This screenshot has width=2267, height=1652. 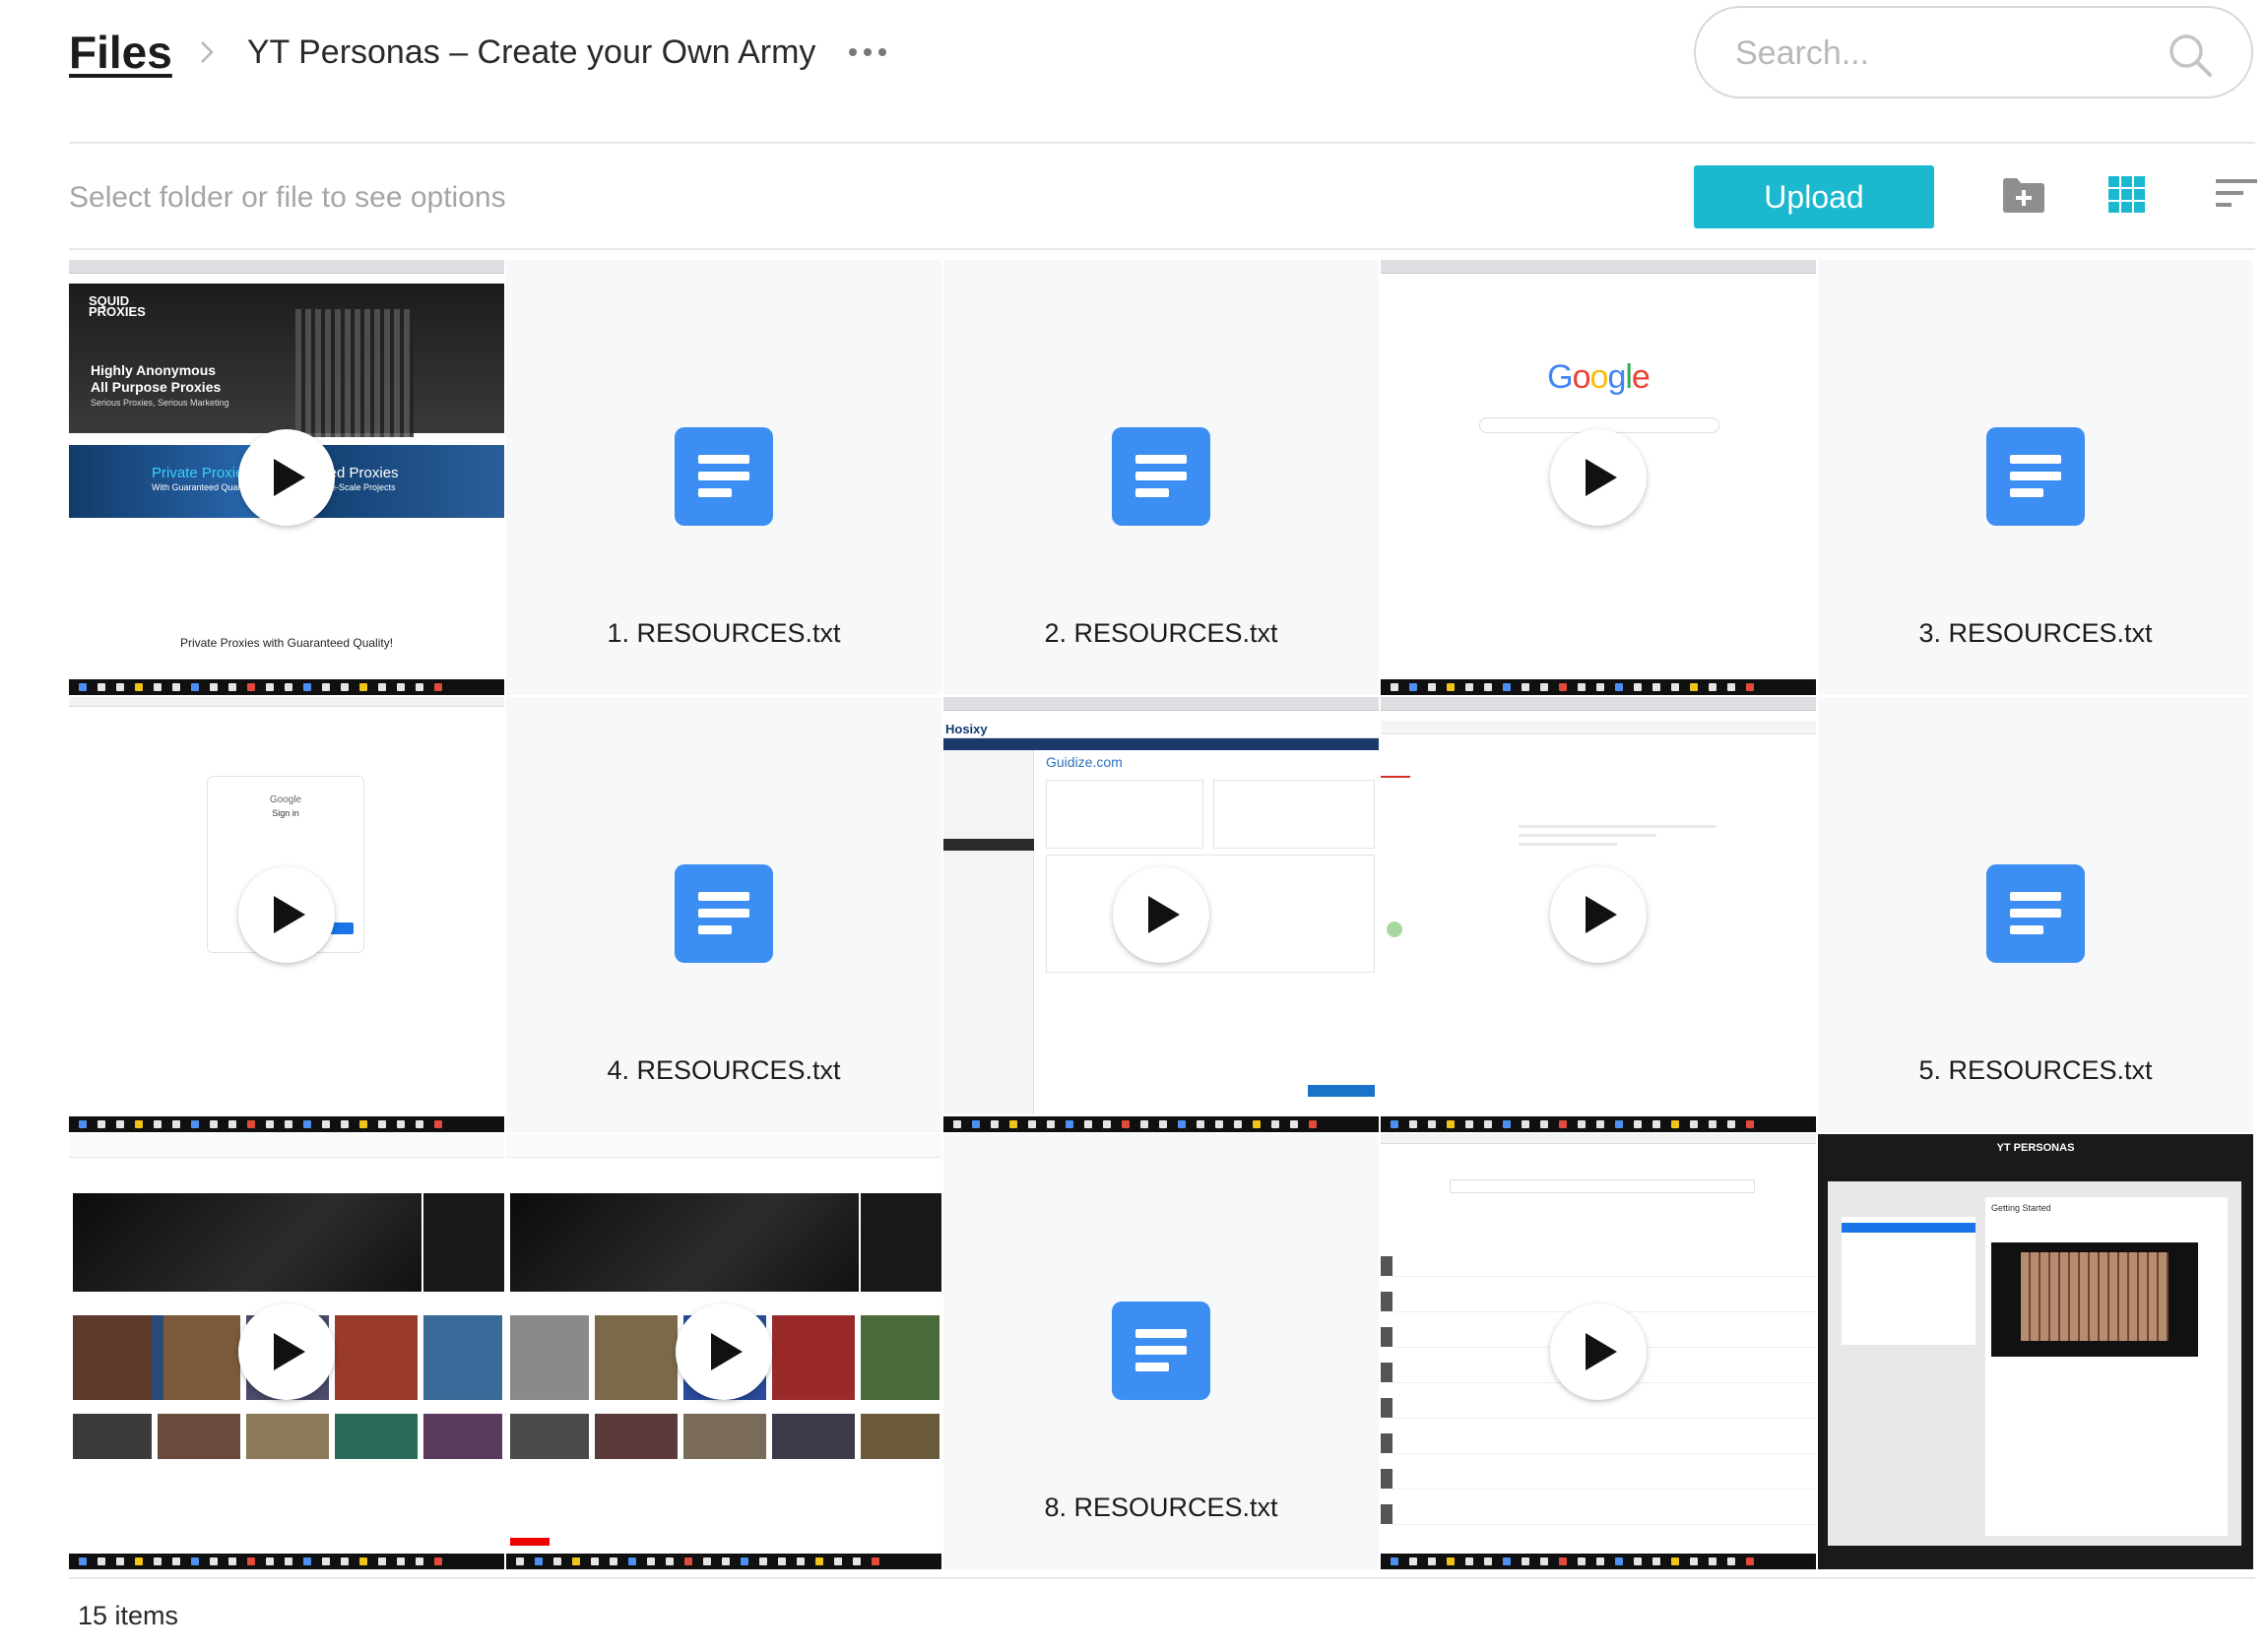 What do you see at coordinates (128, 1615) in the screenshot?
I see `item-count: 15 items` at bounding box center [128, 1615].